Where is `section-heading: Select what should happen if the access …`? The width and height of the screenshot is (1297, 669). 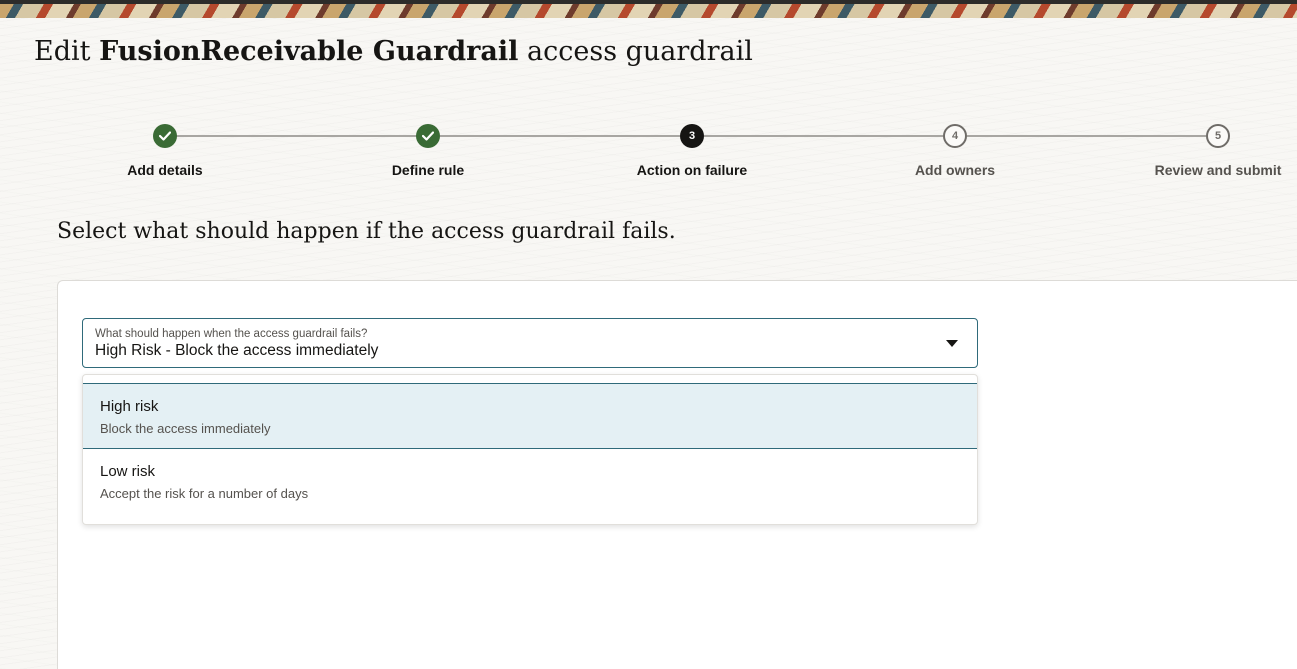
section-heading: Select what should happen if the access … is located at coordinates (366, 231).